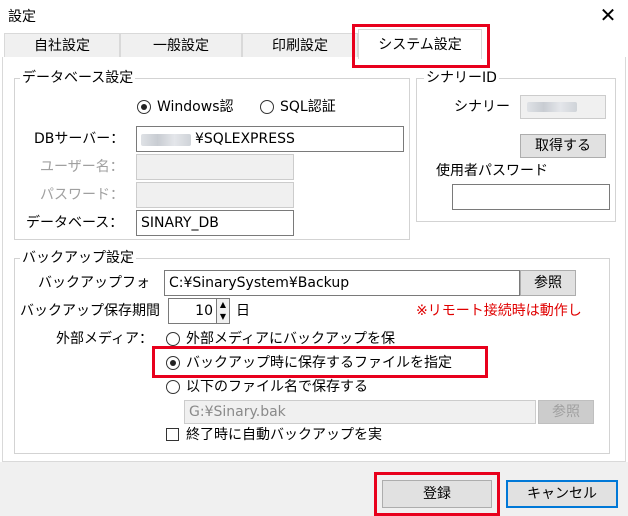  What do you see at coordinates (181, 45) in the screenshot?
I see `tab-general-settings: 一般設定` at bounding box center [181, 45].